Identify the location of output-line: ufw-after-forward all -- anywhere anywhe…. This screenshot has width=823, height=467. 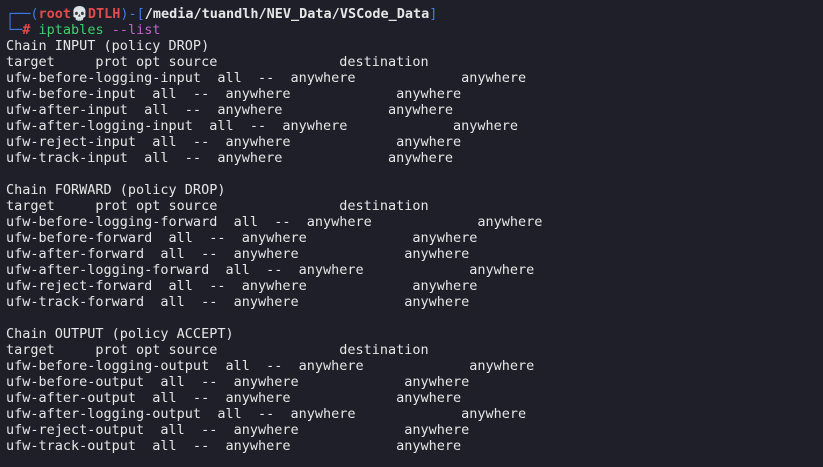
(238, 254).